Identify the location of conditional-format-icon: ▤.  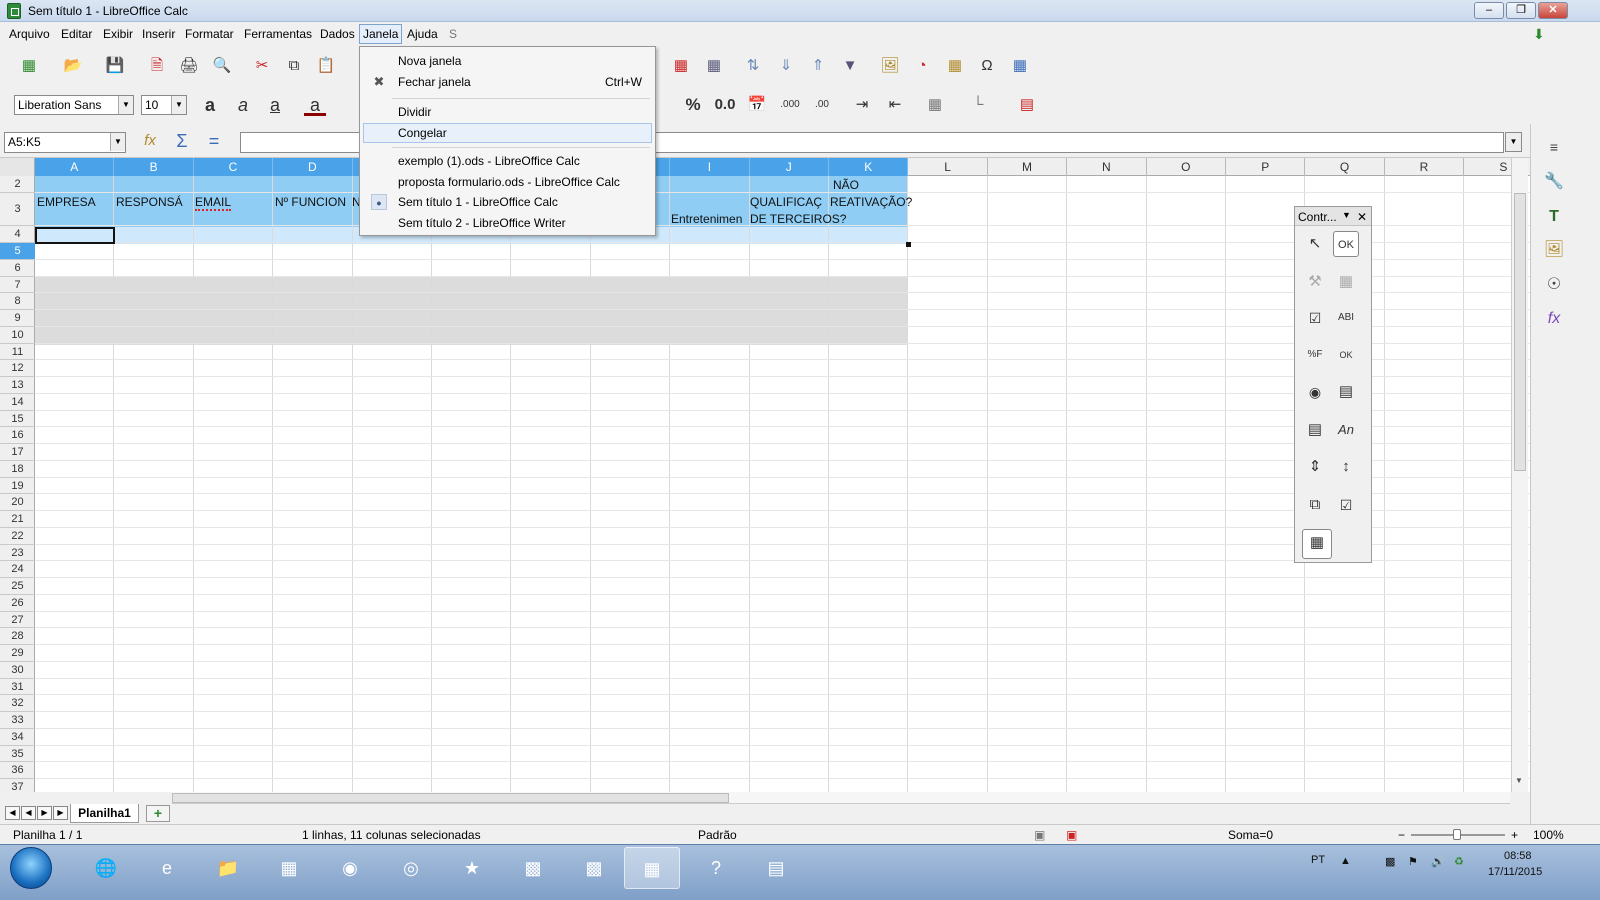
(1027, 105).